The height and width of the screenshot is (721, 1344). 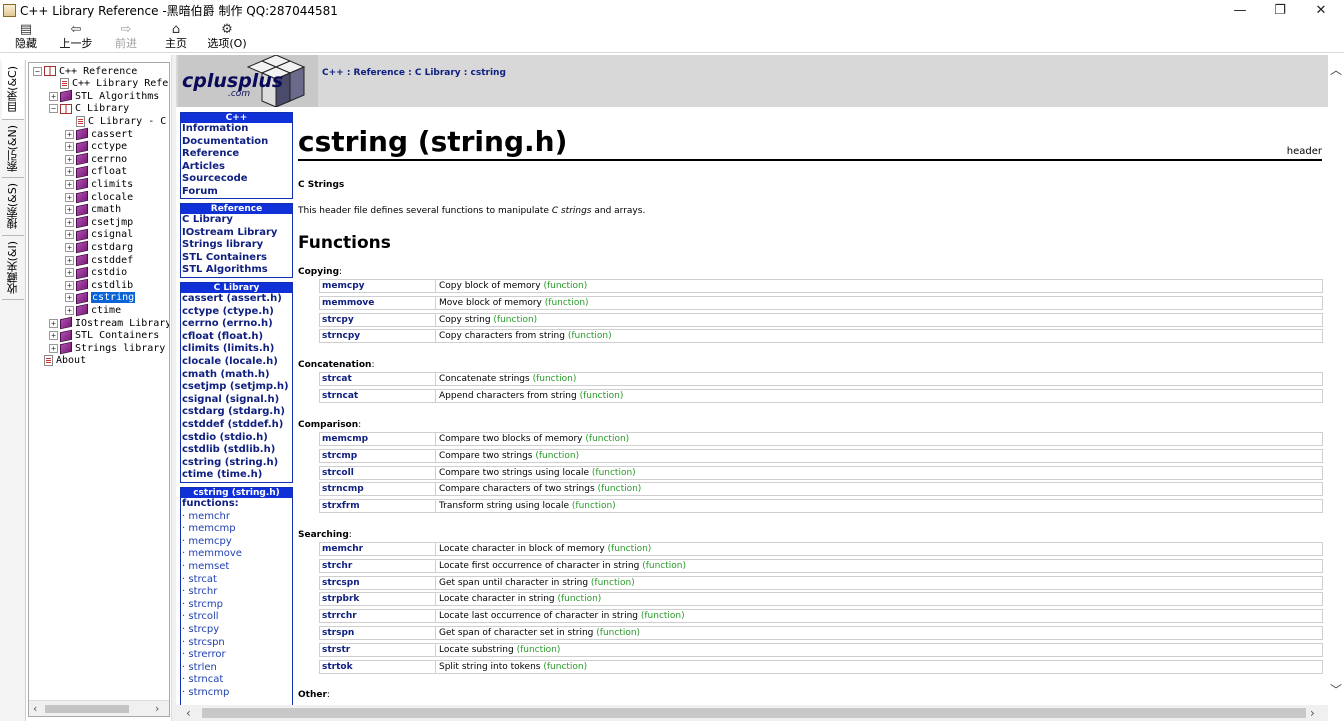 What do you see at coordinates (236, 192) in the screenshot?
I see `nav-link: Forum` at bounding box center [236, 192].